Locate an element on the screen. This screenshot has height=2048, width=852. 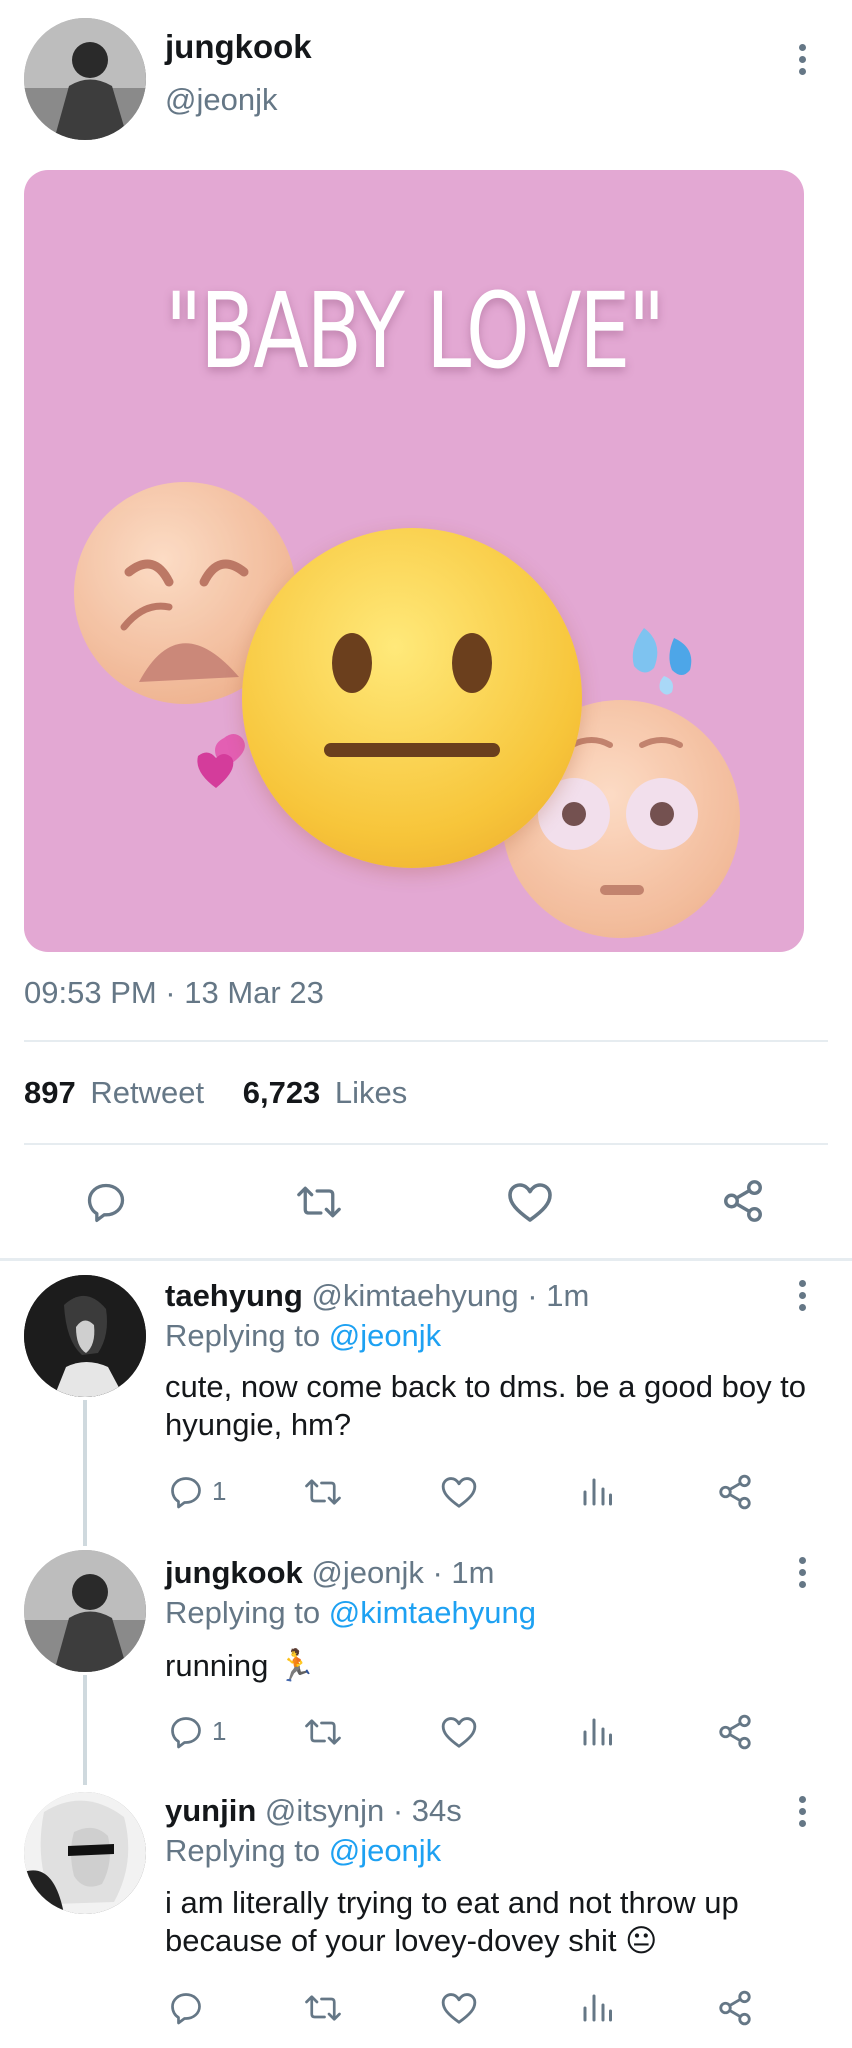
retweet-count: 897 is located at coordinates (50, 1092).